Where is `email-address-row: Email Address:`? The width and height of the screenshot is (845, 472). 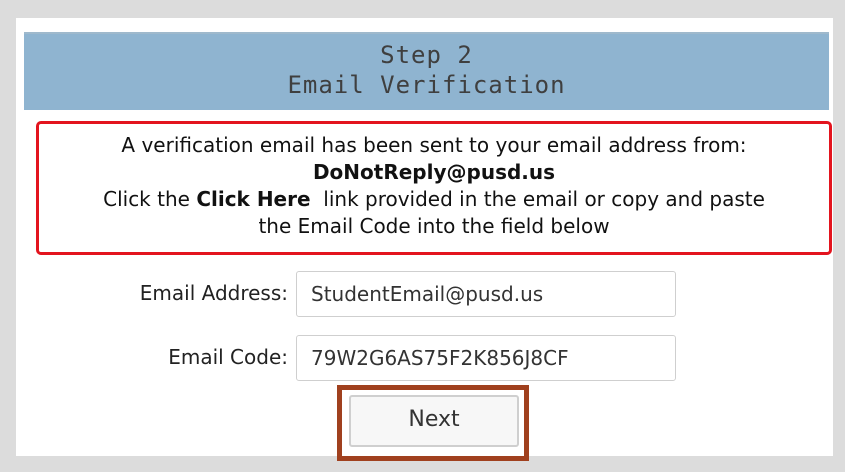 email-address-row: Email Address: is located at coordinates (424, 295).